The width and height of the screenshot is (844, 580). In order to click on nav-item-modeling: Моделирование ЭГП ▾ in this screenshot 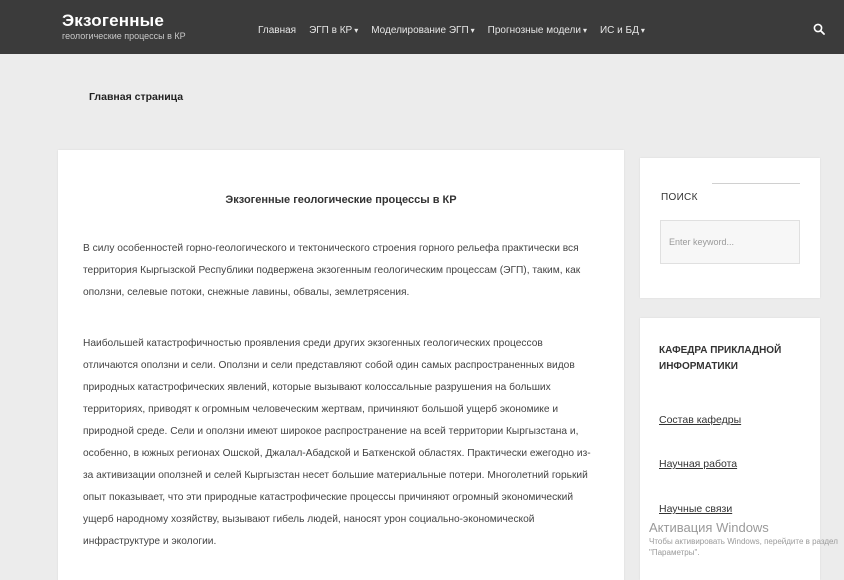, I will do `click(422, 30)`.